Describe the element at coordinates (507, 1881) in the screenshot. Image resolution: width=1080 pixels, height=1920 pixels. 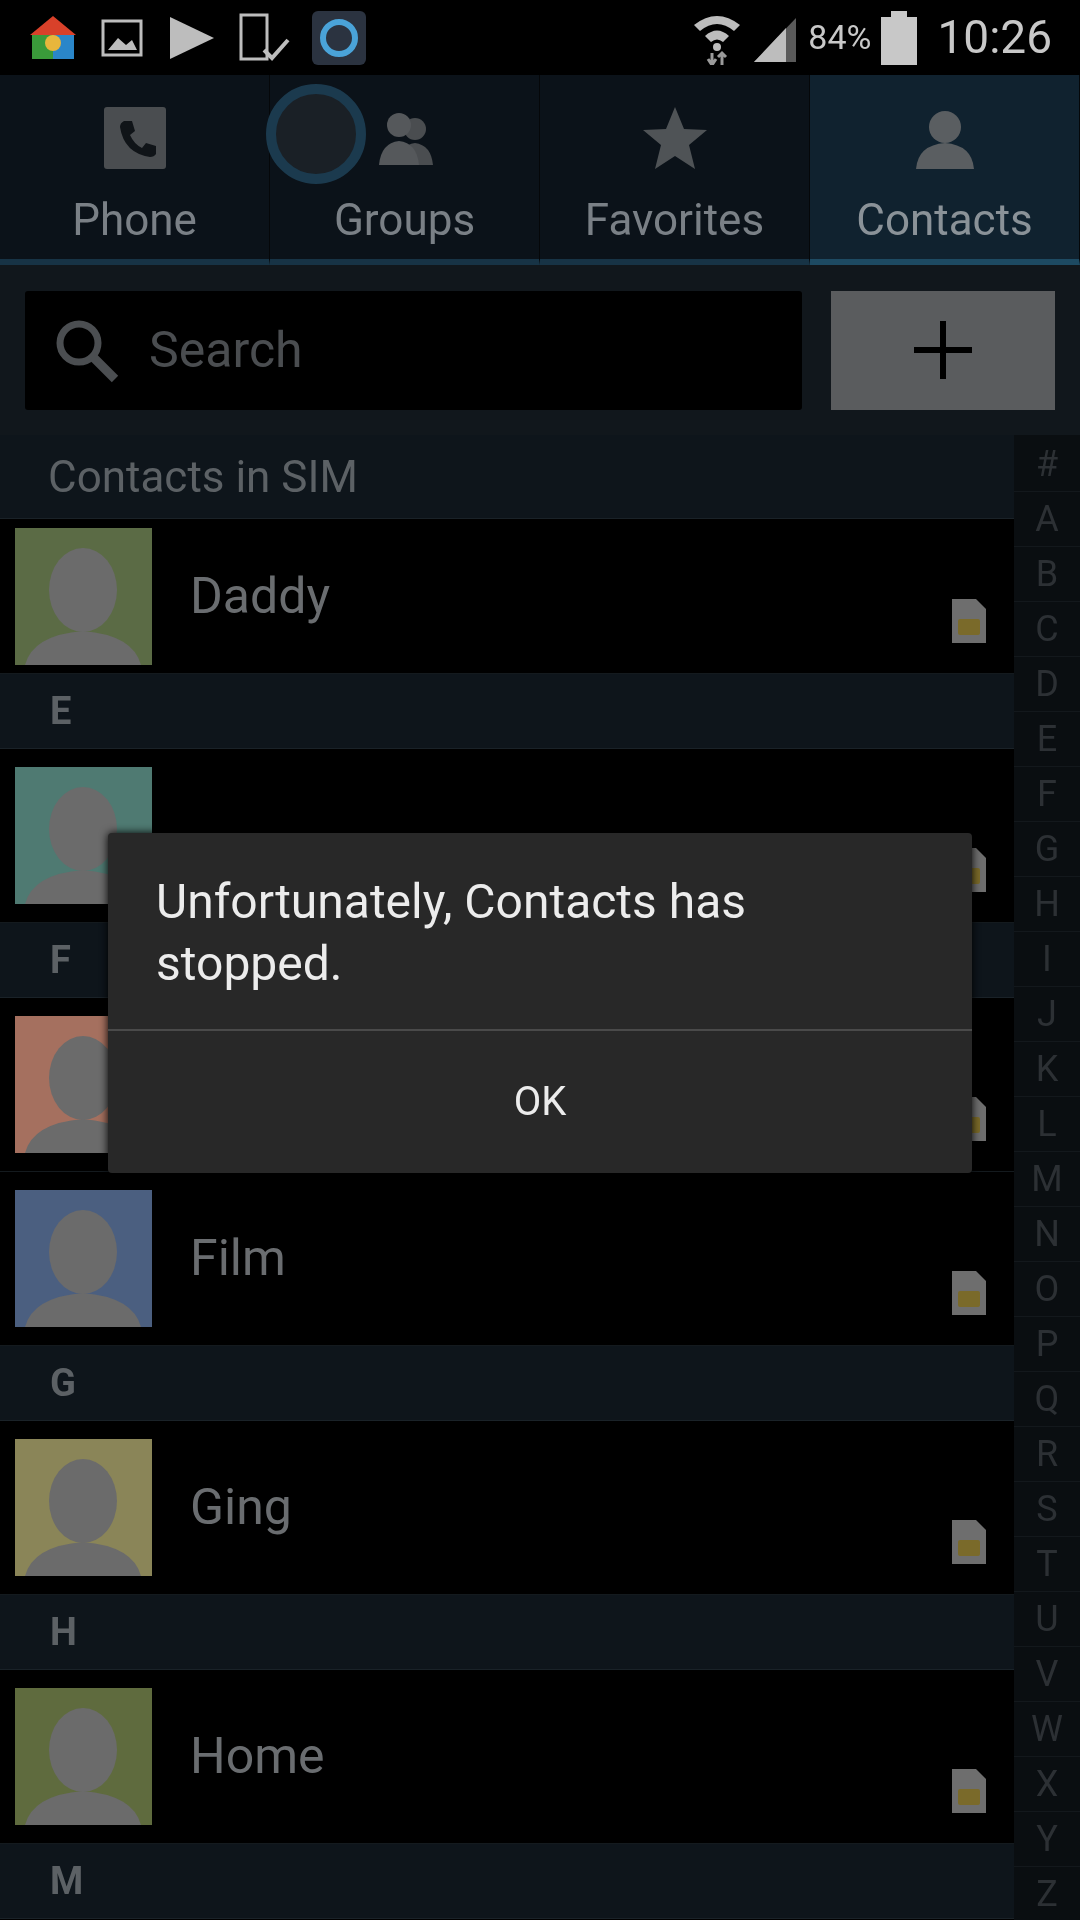
I see `section-header: M` at that location.